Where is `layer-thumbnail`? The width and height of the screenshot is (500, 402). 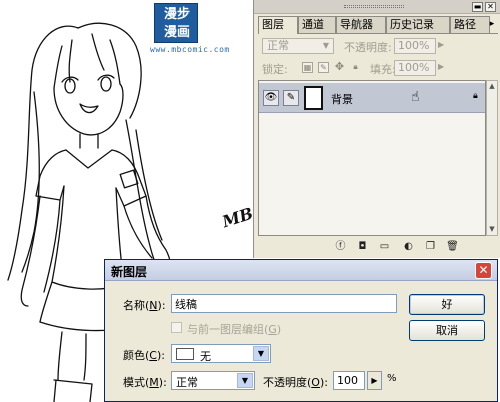 layer-thumbnail is located at coordinates (313, 98).